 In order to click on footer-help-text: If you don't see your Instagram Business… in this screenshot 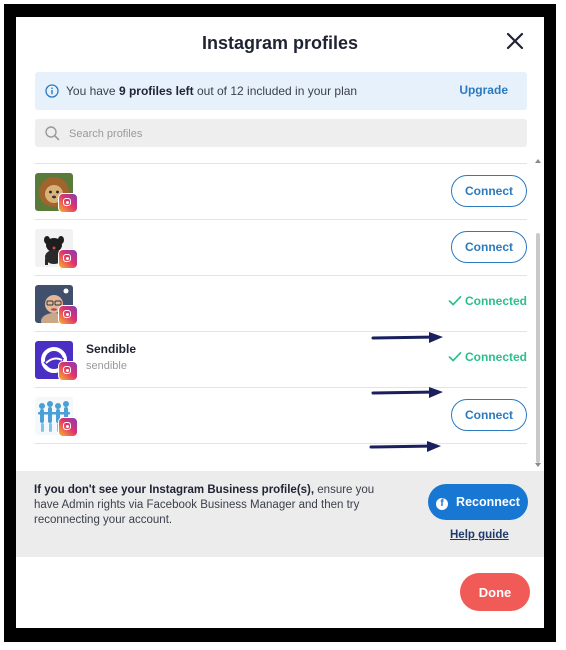, I will do `click(214, 505)`.